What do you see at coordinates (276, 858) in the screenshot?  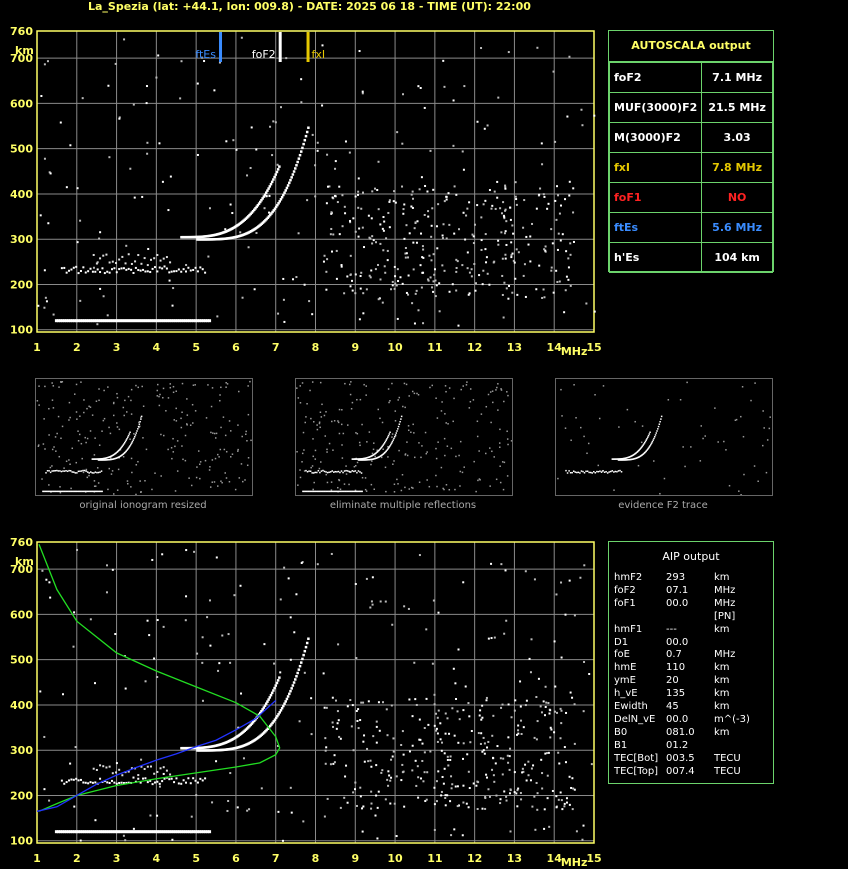 I see `x-tick-label: 7` at bounding box center [276, 858].